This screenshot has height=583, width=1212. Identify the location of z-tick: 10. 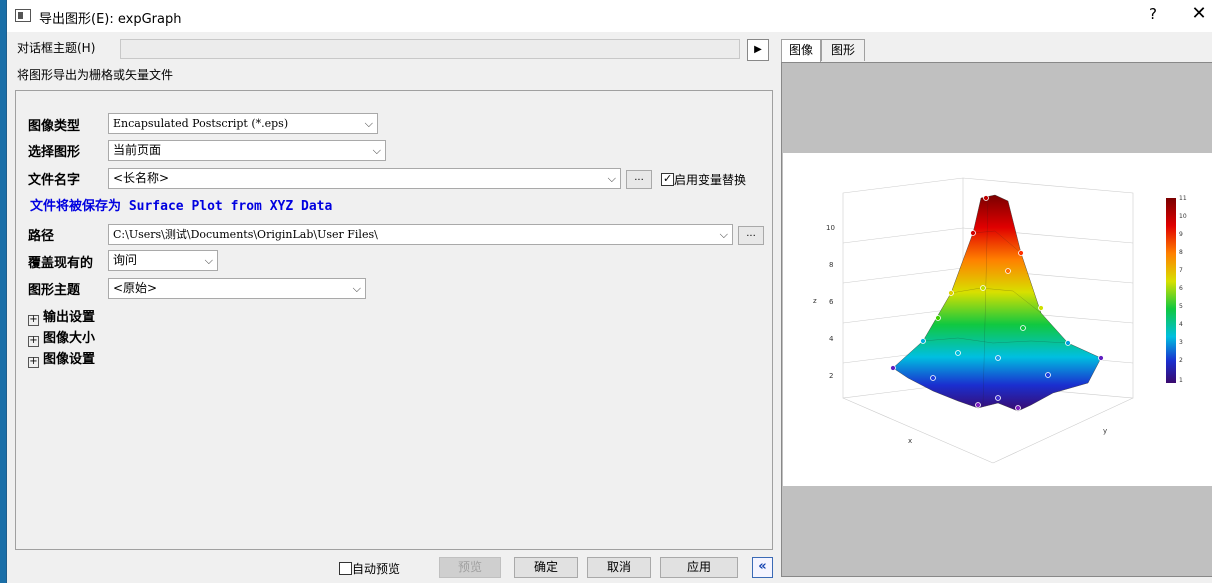
(830, 228).